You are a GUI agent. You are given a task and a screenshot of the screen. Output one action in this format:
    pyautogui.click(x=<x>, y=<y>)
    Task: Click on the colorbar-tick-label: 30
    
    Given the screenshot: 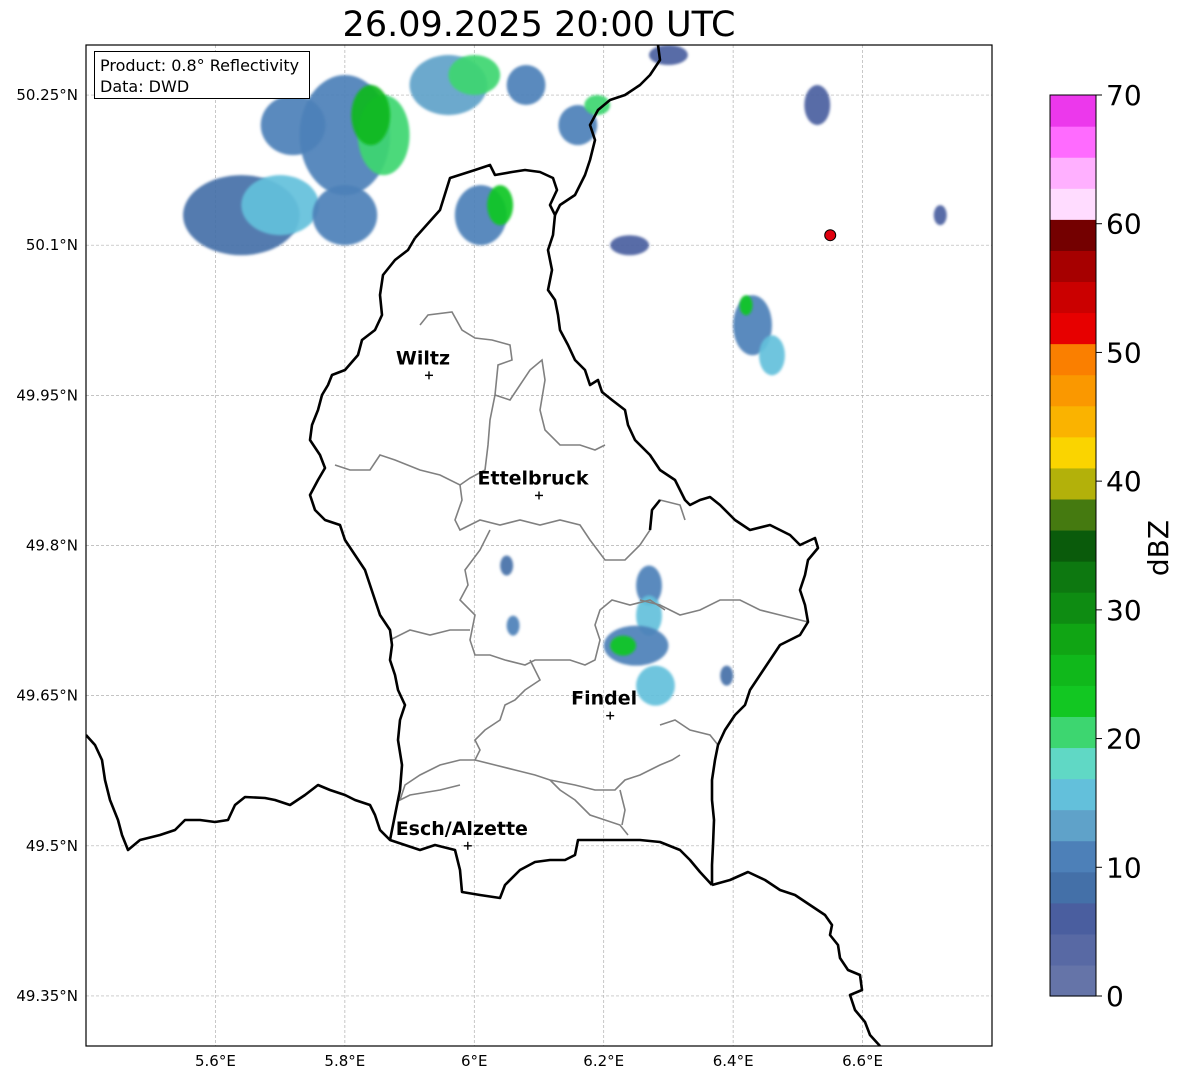 What is the action you would take?
    pyautogui.click(x=1124, y=610)
    